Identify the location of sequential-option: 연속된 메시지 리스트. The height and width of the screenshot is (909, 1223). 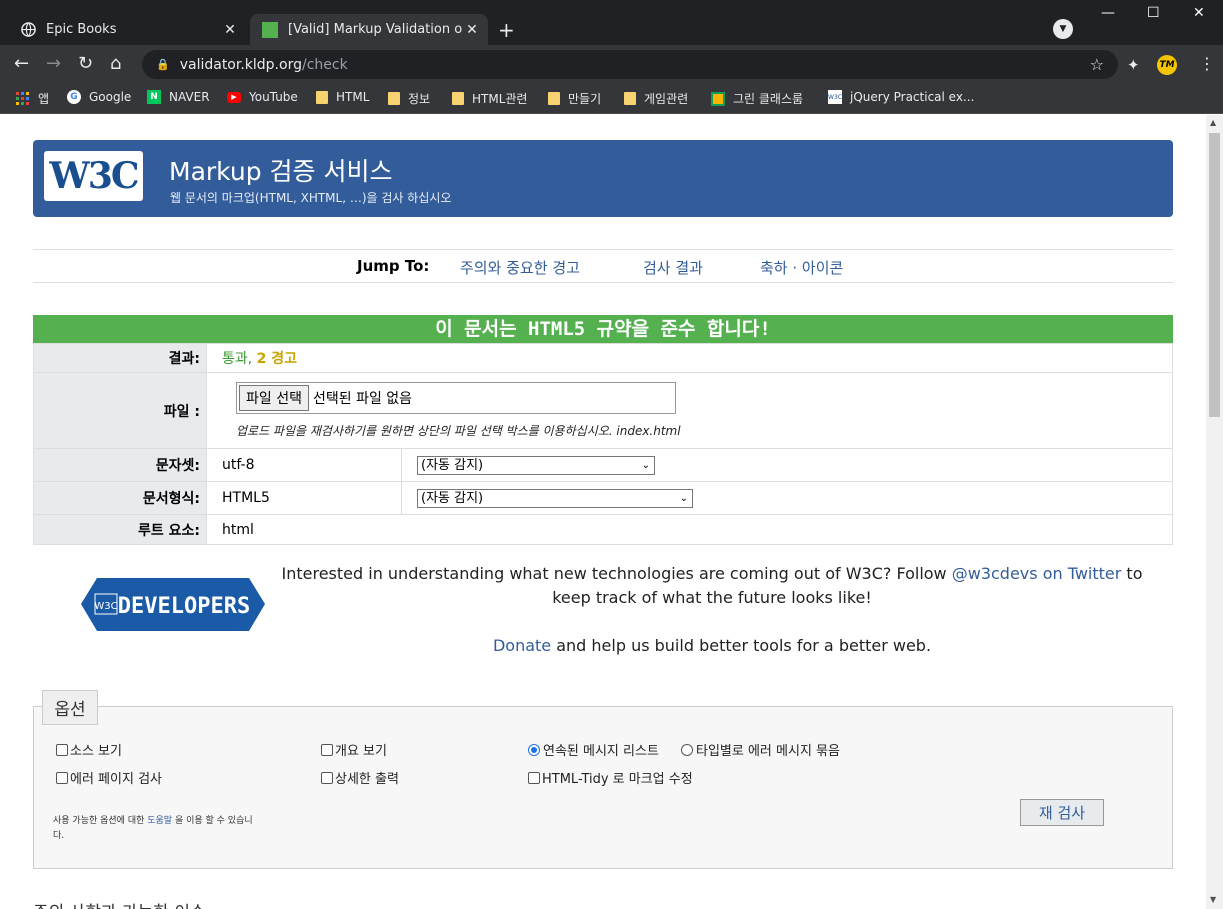
(593, 749).